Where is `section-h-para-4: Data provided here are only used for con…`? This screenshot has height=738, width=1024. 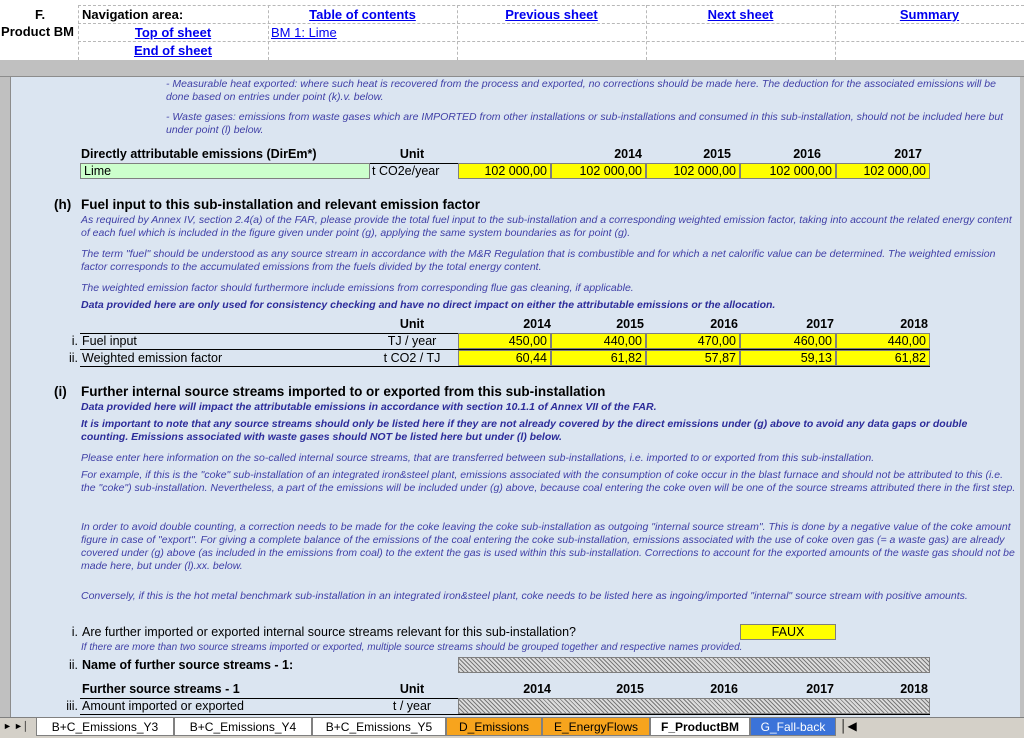
section-h-para-4: Data provided here are only used for con… is located at coordinates (428, 305).